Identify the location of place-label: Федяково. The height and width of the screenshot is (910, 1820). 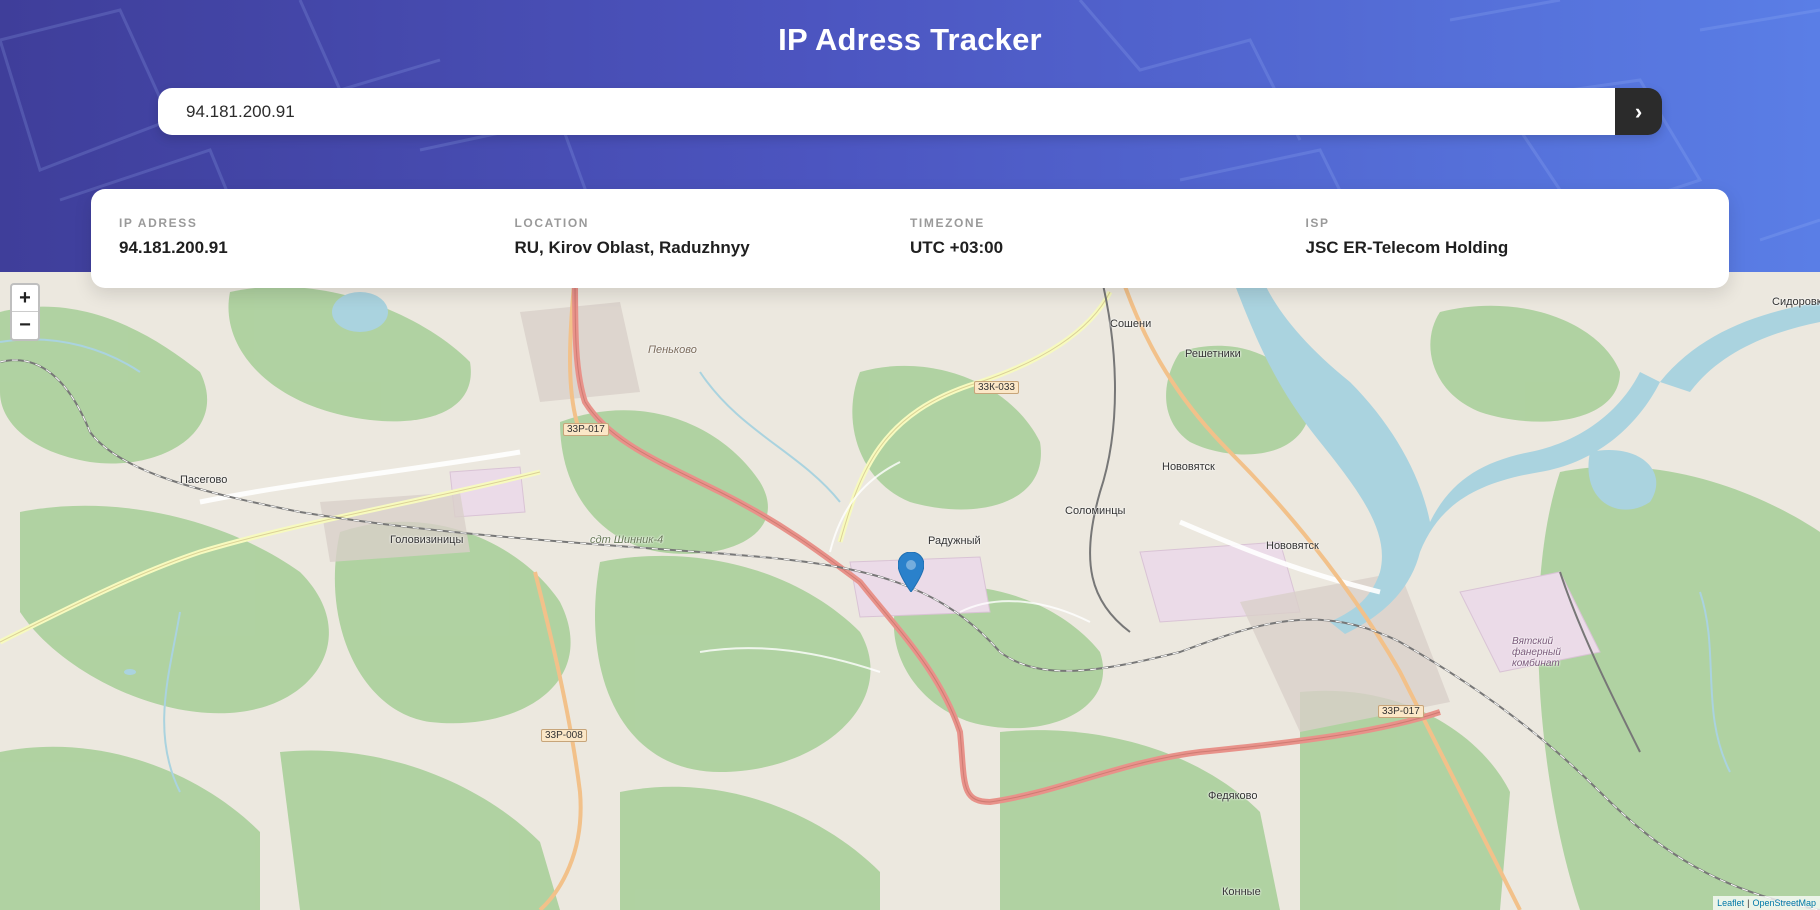
(1233, 796).